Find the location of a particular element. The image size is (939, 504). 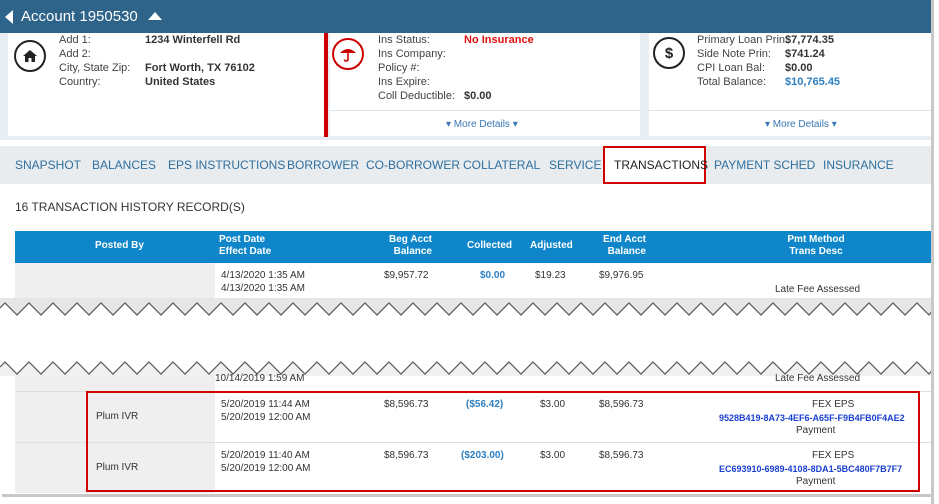

insurance-more-details-link: ▾ More Details ▾ is located at coordinates (482, 124).